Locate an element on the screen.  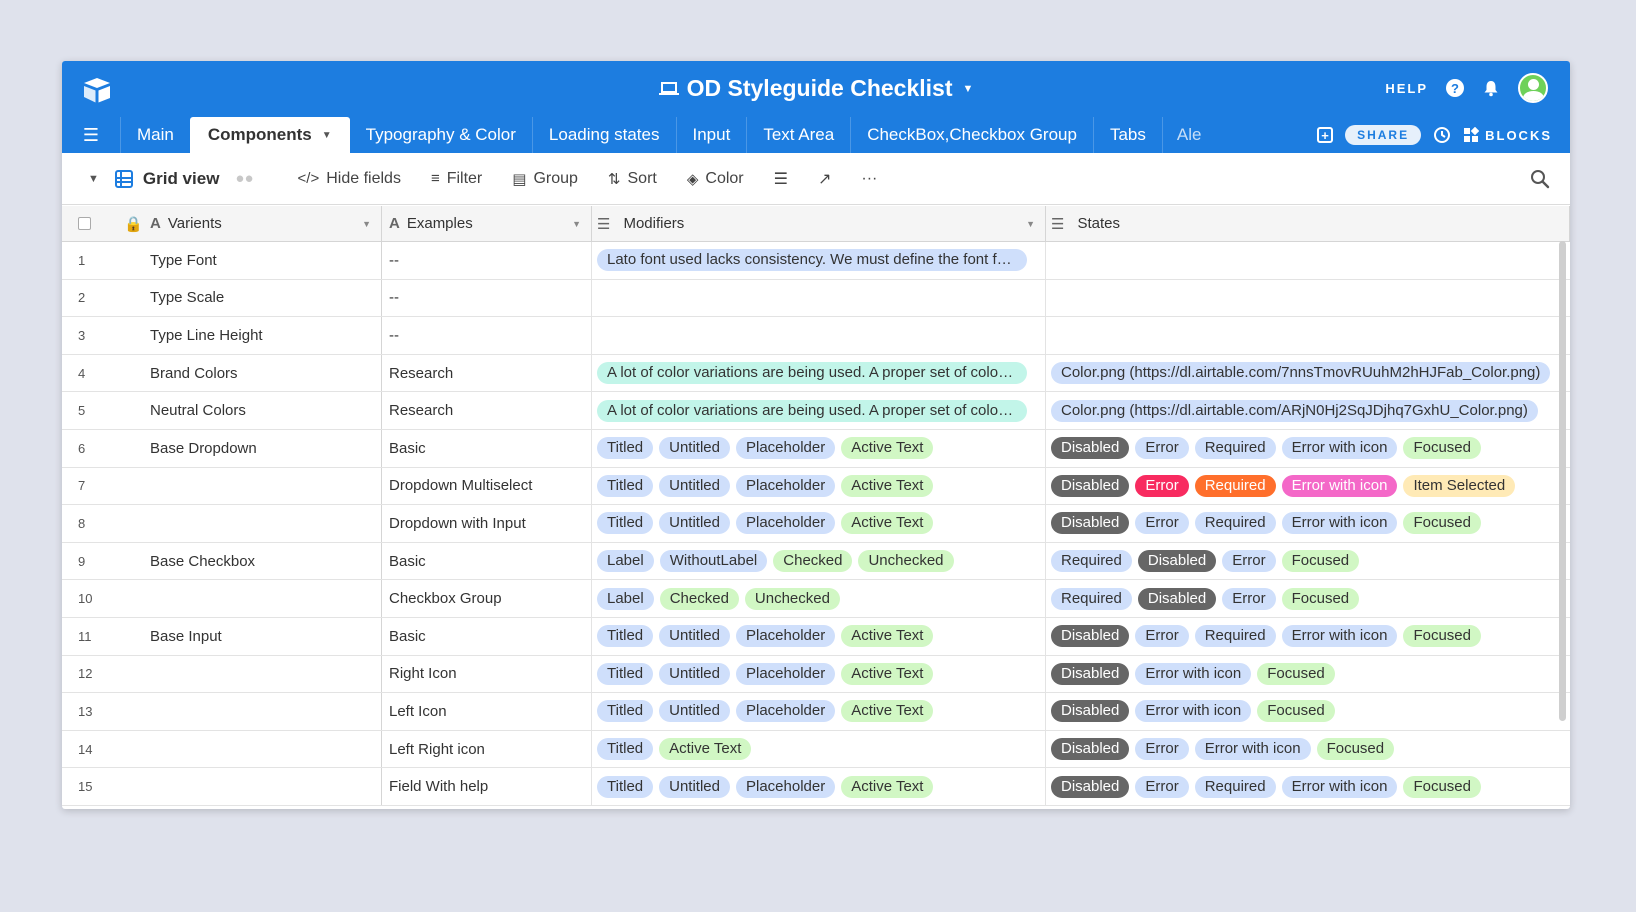
column-header-states: ☰ States is located at coordinates (1308, 223).